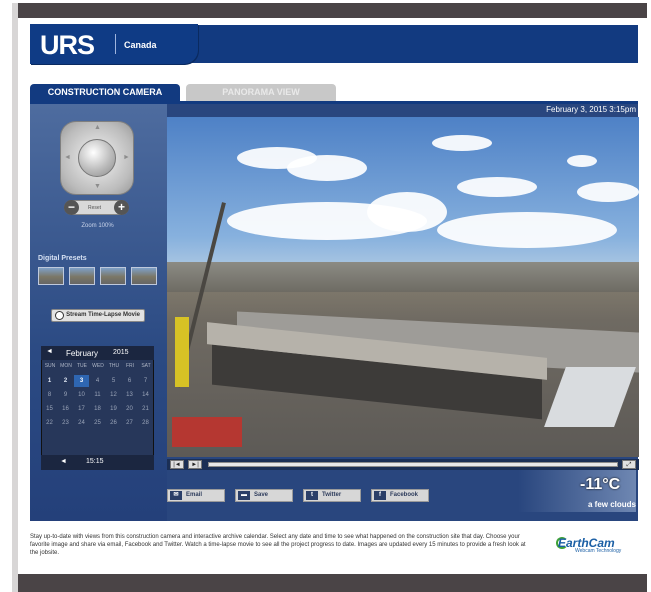  What do you see at coordinates (97, 423) in the screenshot?
I see `calendar-day: 25` at bounding box center [97, 423].